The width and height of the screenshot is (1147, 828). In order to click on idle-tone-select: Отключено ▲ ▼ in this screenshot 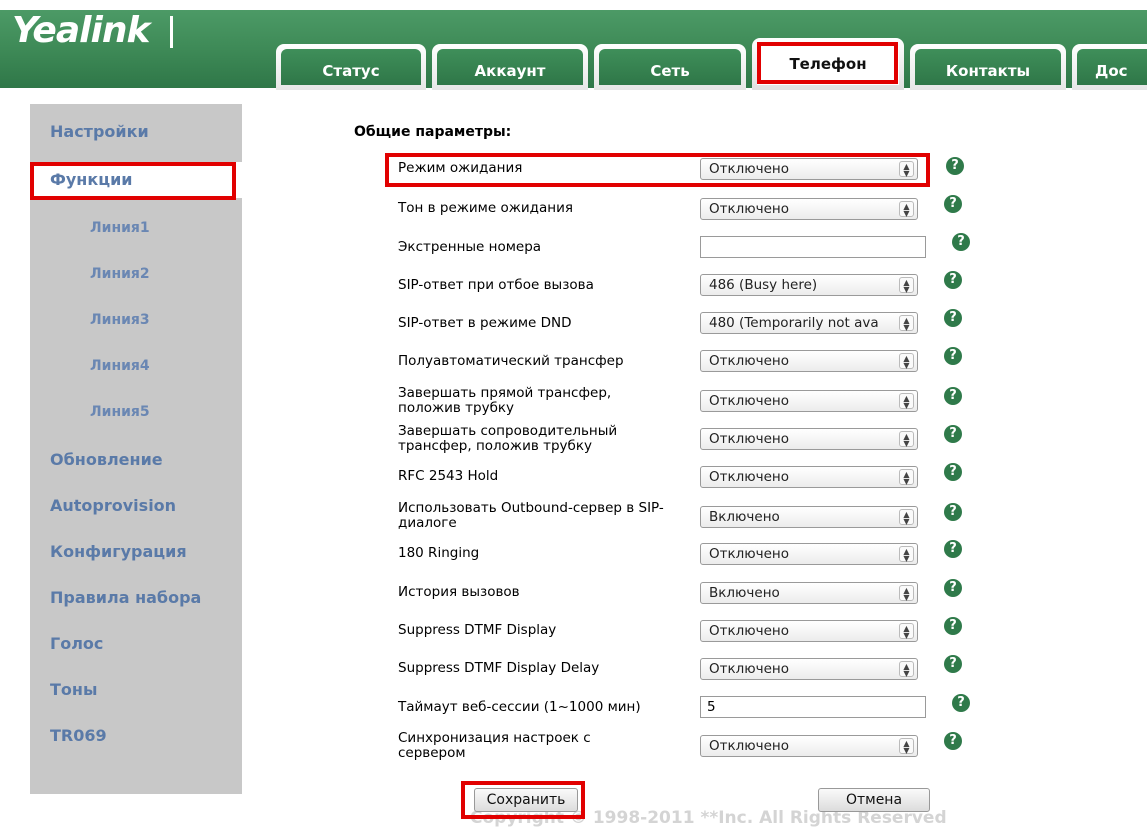, I will do `click(809, 209)`.